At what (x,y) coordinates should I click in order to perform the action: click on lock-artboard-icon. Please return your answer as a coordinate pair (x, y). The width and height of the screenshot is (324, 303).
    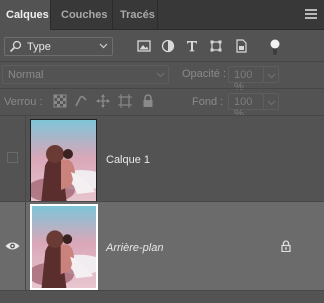
    Looking at the image, I should click on (125, 101).